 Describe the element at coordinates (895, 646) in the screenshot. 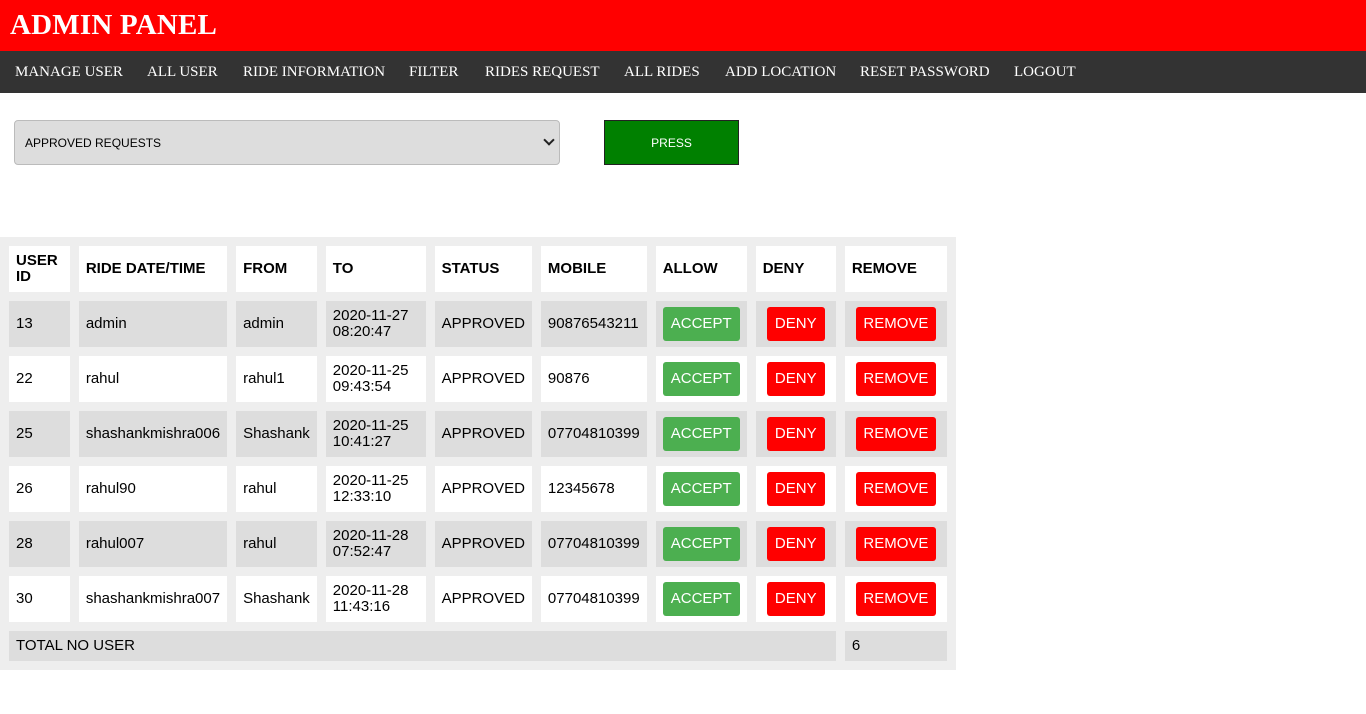

I see `total-value: 6` at that location.